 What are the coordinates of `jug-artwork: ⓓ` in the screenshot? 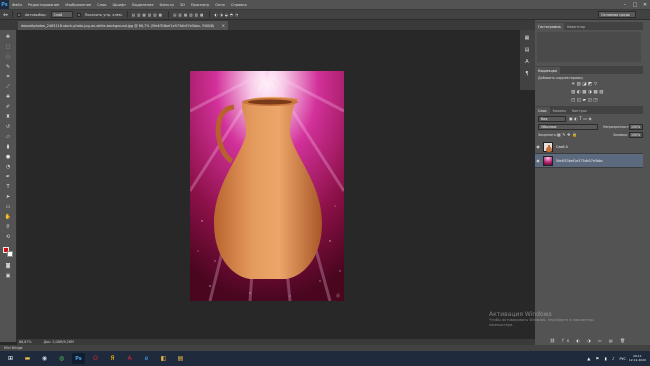 It's located at (267, 186).